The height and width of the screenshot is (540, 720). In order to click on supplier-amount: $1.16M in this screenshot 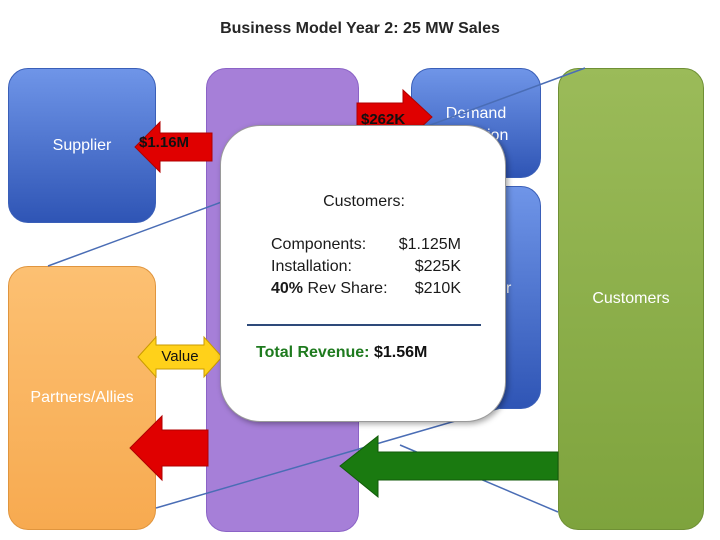, I will do `click(164, 142)`.